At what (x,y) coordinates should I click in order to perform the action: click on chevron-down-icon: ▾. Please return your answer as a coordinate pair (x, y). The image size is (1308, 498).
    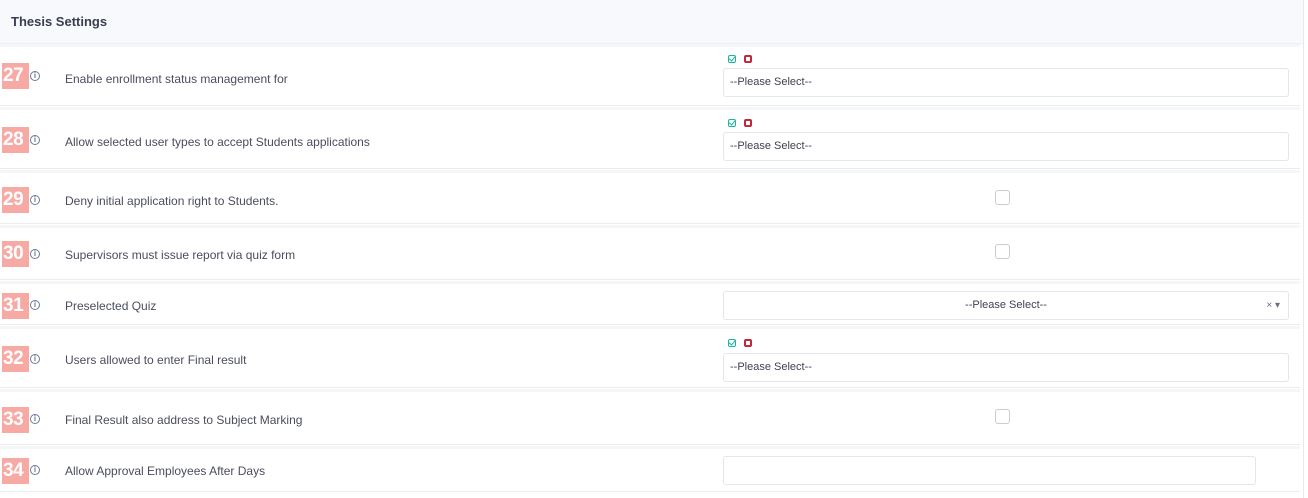
    Looking at the image, I should click on (1277, 305).